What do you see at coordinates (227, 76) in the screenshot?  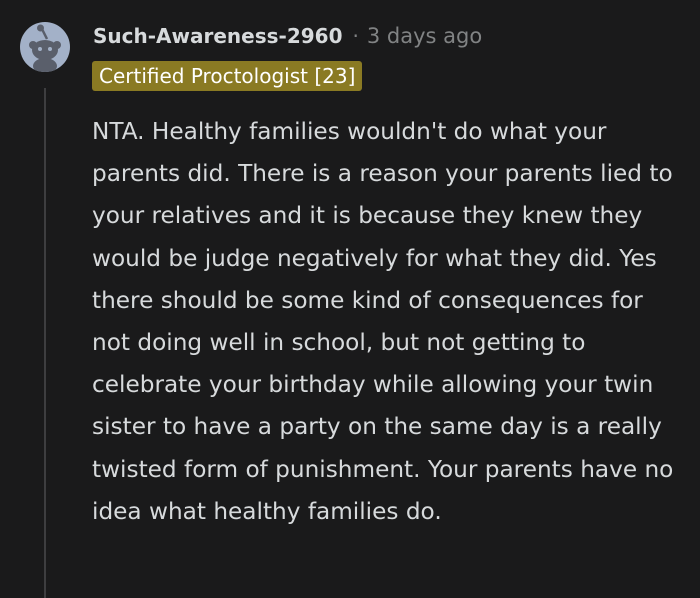 I see `user-flair: Certified Proctologist [23]` at bounding box center [227, 76].